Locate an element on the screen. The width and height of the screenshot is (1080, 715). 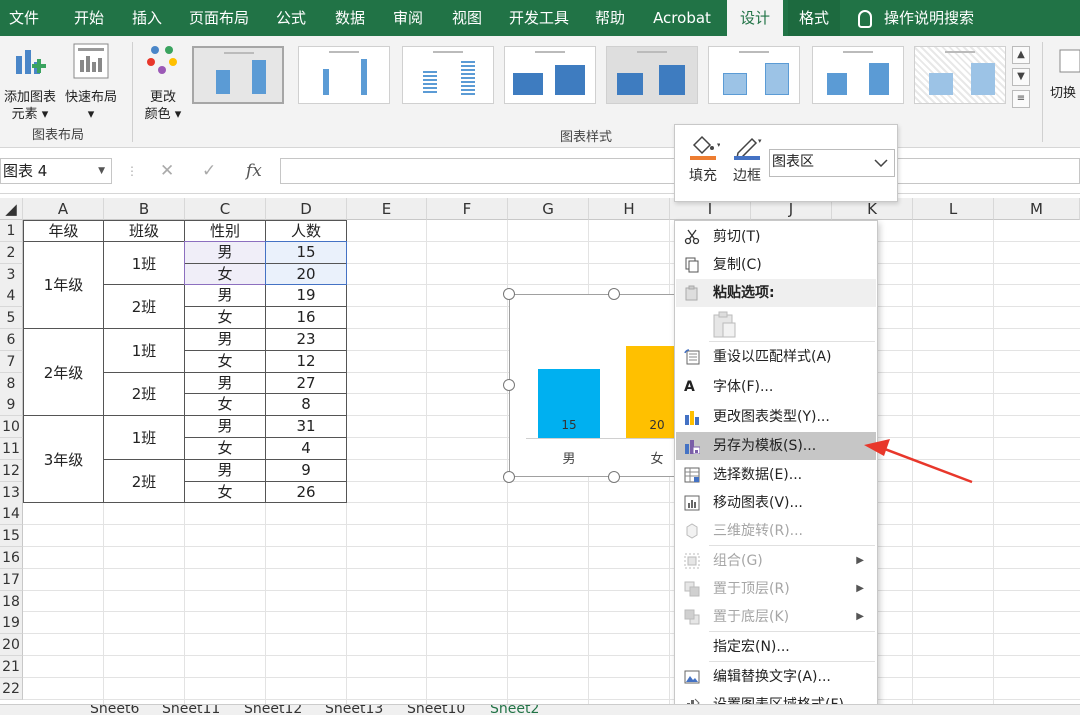
count-cell: 31 is located at coordinates (306, 427).